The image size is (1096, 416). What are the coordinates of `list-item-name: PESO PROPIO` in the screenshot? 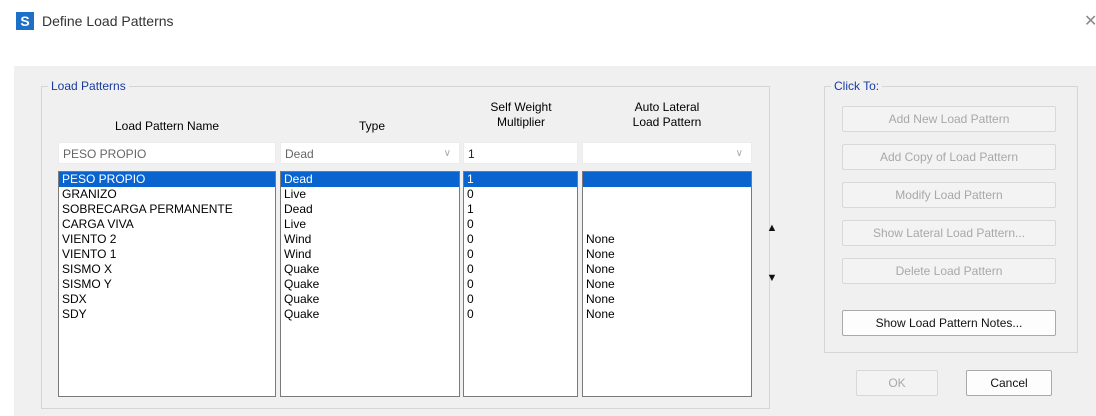 It's located at (167, 179).